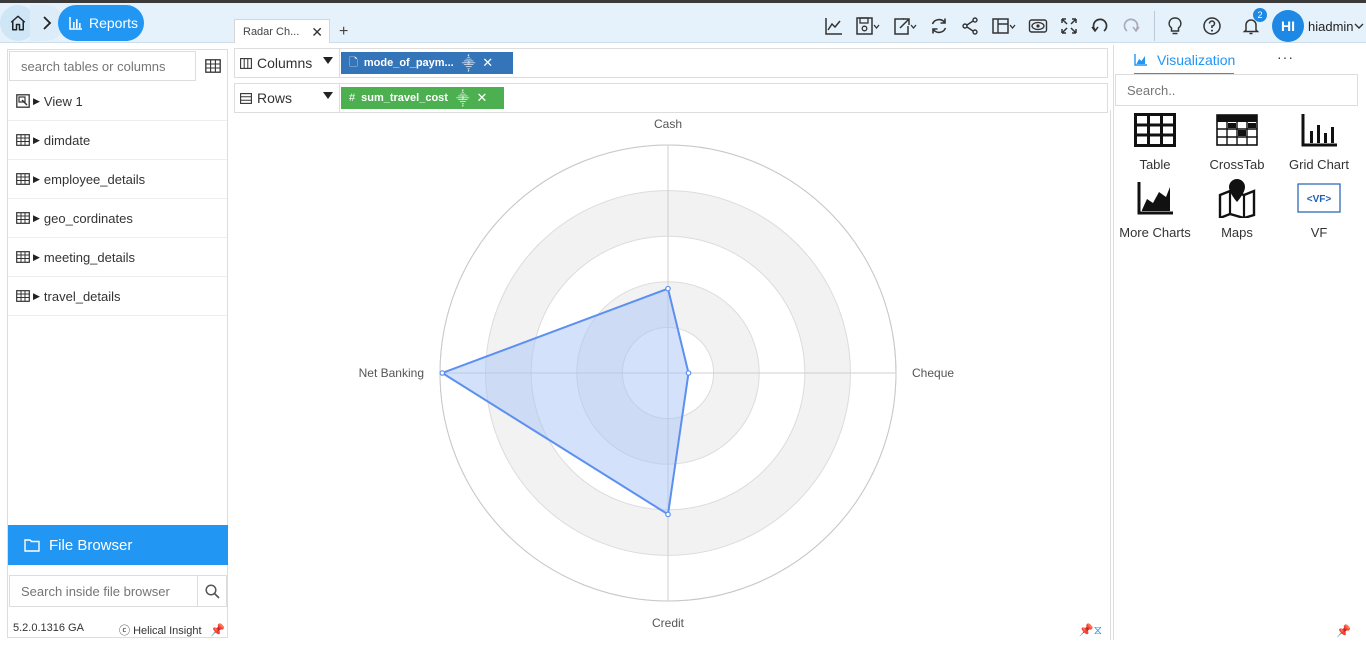  What do you see at coordinates (1237, 164) in the screenshot?
I see `viz-option-label: CrossTab` at bounding box center [1237, 164].